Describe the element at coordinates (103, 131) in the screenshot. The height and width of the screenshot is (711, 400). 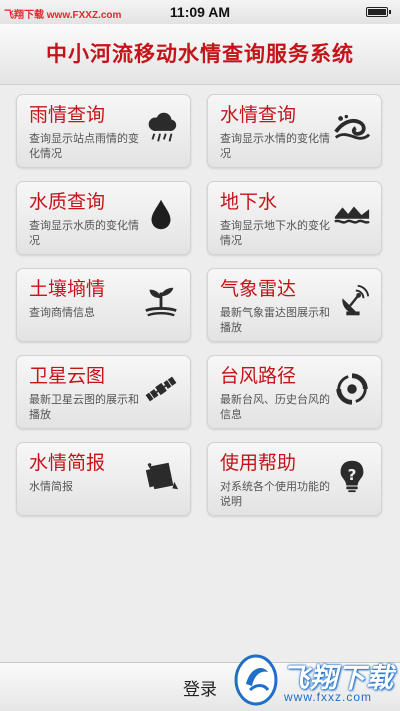
I see `menu-tile-rain: 雨情查询 查询显示站点雨情的变化情况` at that location.